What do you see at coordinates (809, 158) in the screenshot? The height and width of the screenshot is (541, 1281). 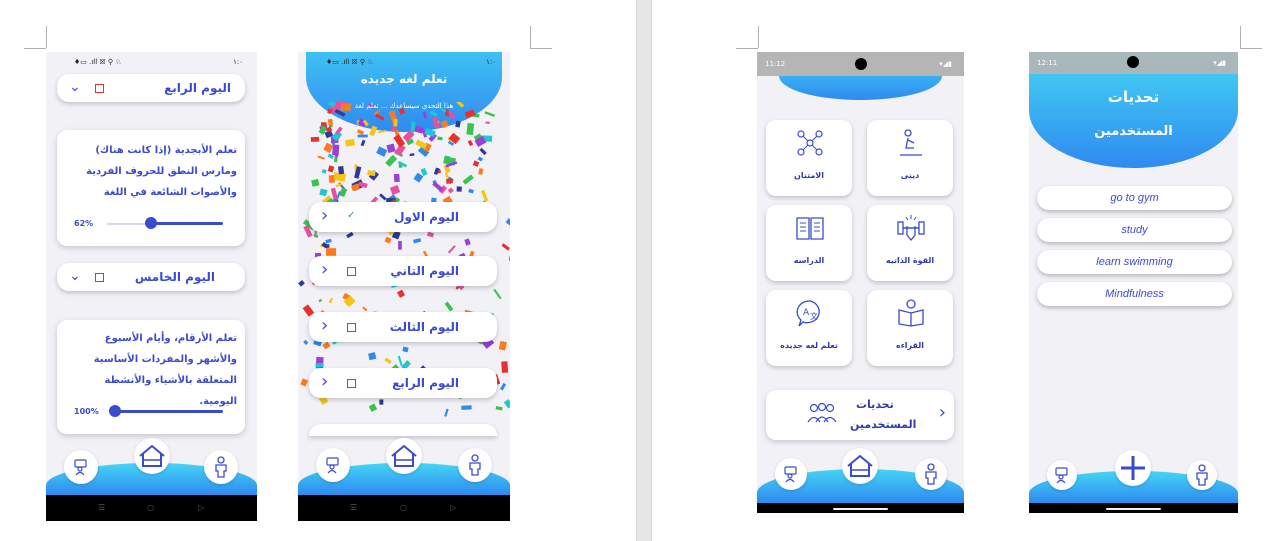 I see `tile-gratitude: الامتنان` at bounding box center [809, 158].